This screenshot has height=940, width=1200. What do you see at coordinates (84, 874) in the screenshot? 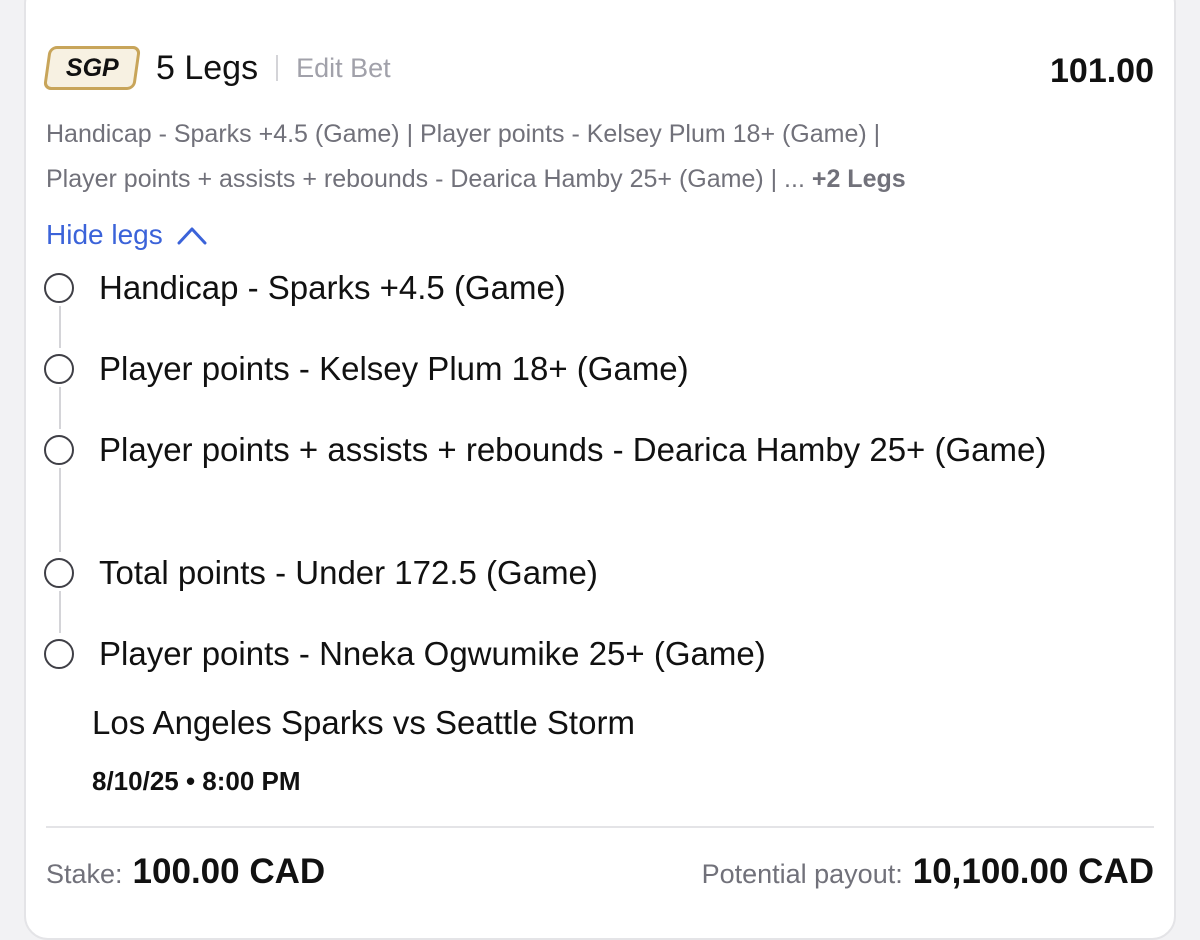
I see `stake-label: Stake:` at bounding box center [84, 874].